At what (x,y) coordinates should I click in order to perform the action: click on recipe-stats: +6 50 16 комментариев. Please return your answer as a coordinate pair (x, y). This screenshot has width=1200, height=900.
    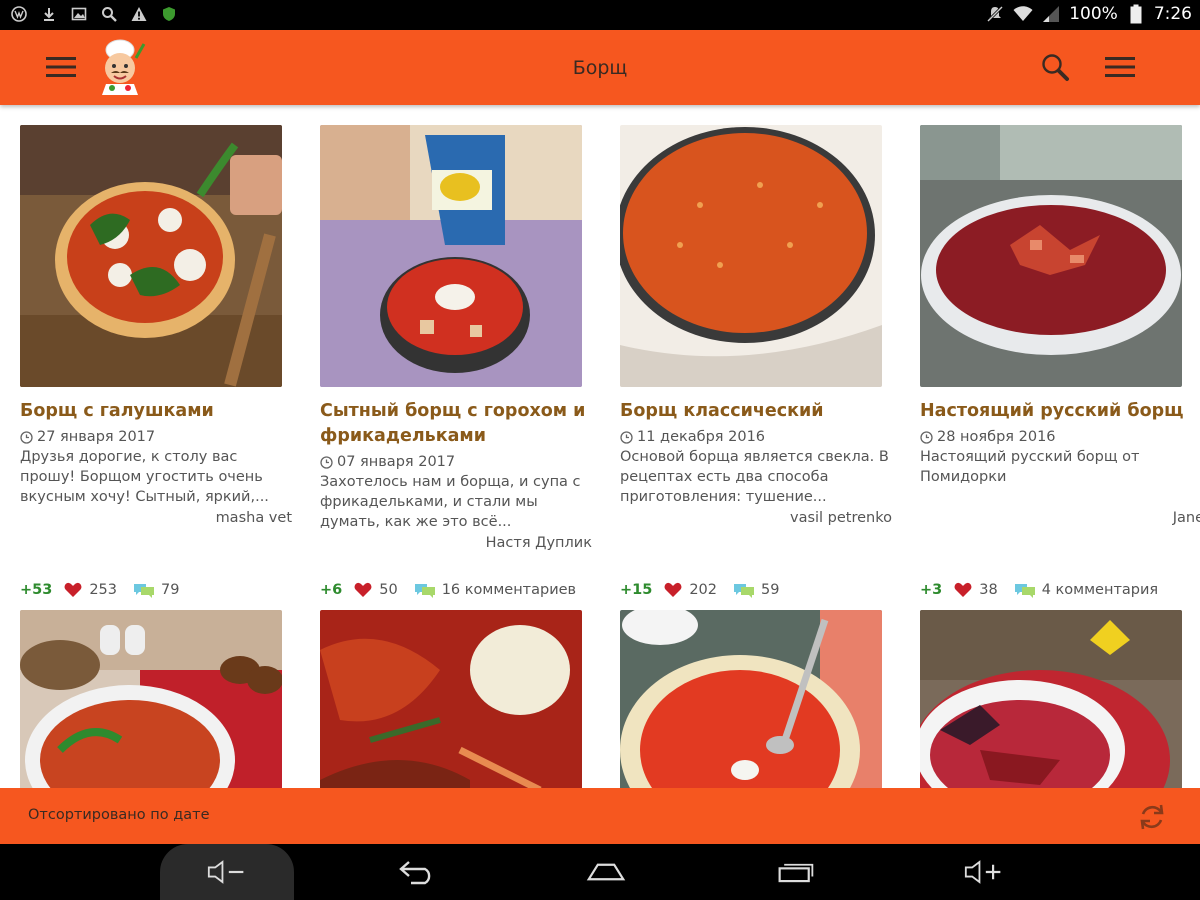
    Looking at the image, I should click on (448, 590).